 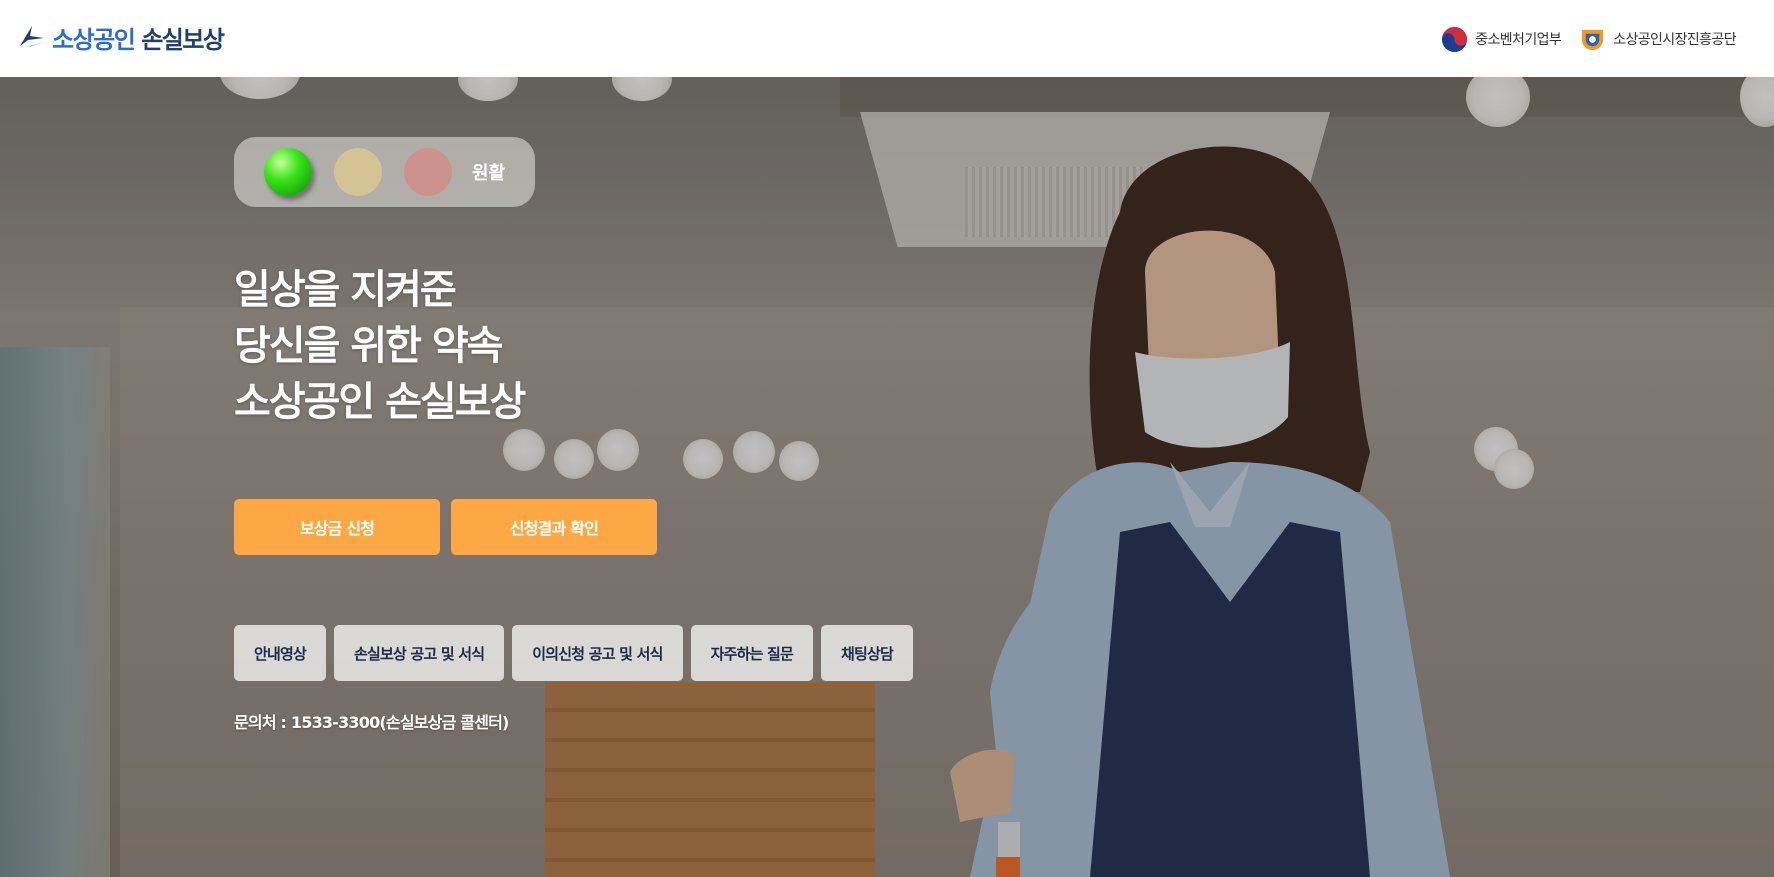 I want to click on partner-orgs: 중소벤처기업부 소상공인시장진흥공단, so click(x=1589, y=39).